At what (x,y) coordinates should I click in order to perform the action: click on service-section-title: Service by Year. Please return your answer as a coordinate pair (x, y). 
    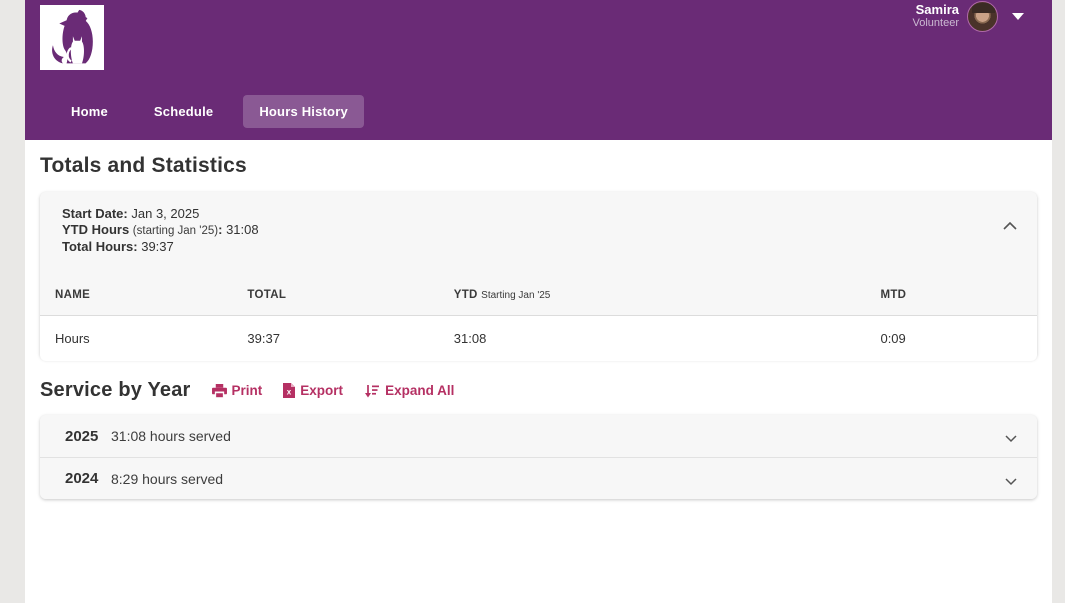
    Looking at the image, I should click on (115, 390).